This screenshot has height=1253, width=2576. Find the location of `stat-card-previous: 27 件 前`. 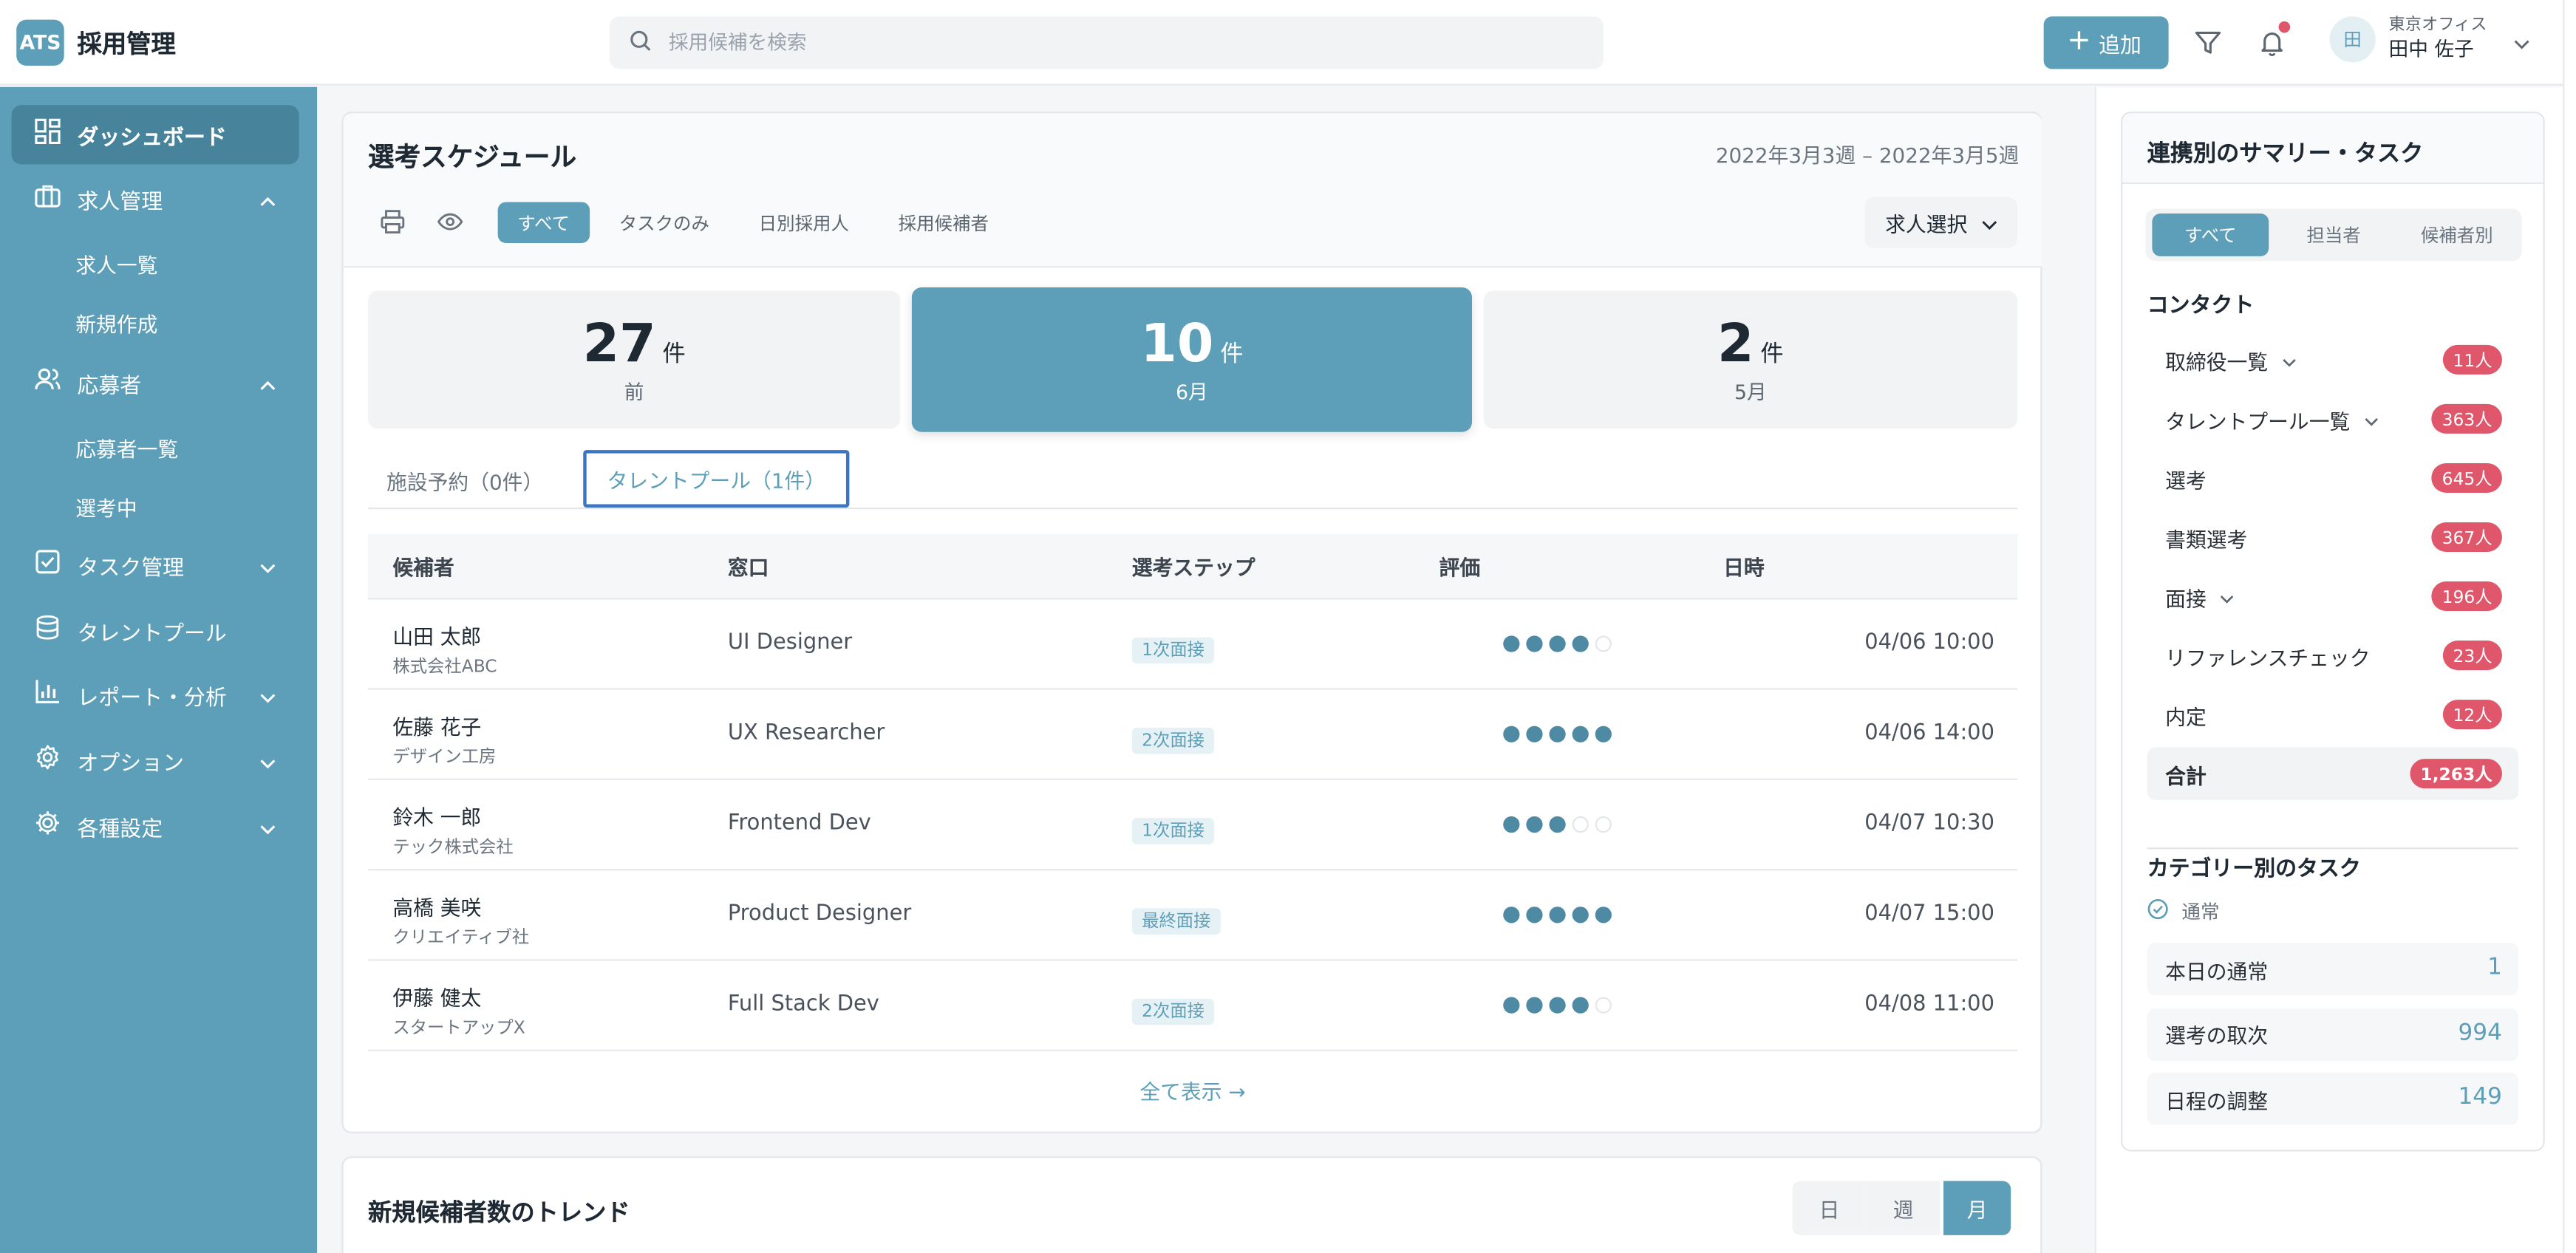

stat-card-previous: 27 件 前 is located at coordinates (634, 359).